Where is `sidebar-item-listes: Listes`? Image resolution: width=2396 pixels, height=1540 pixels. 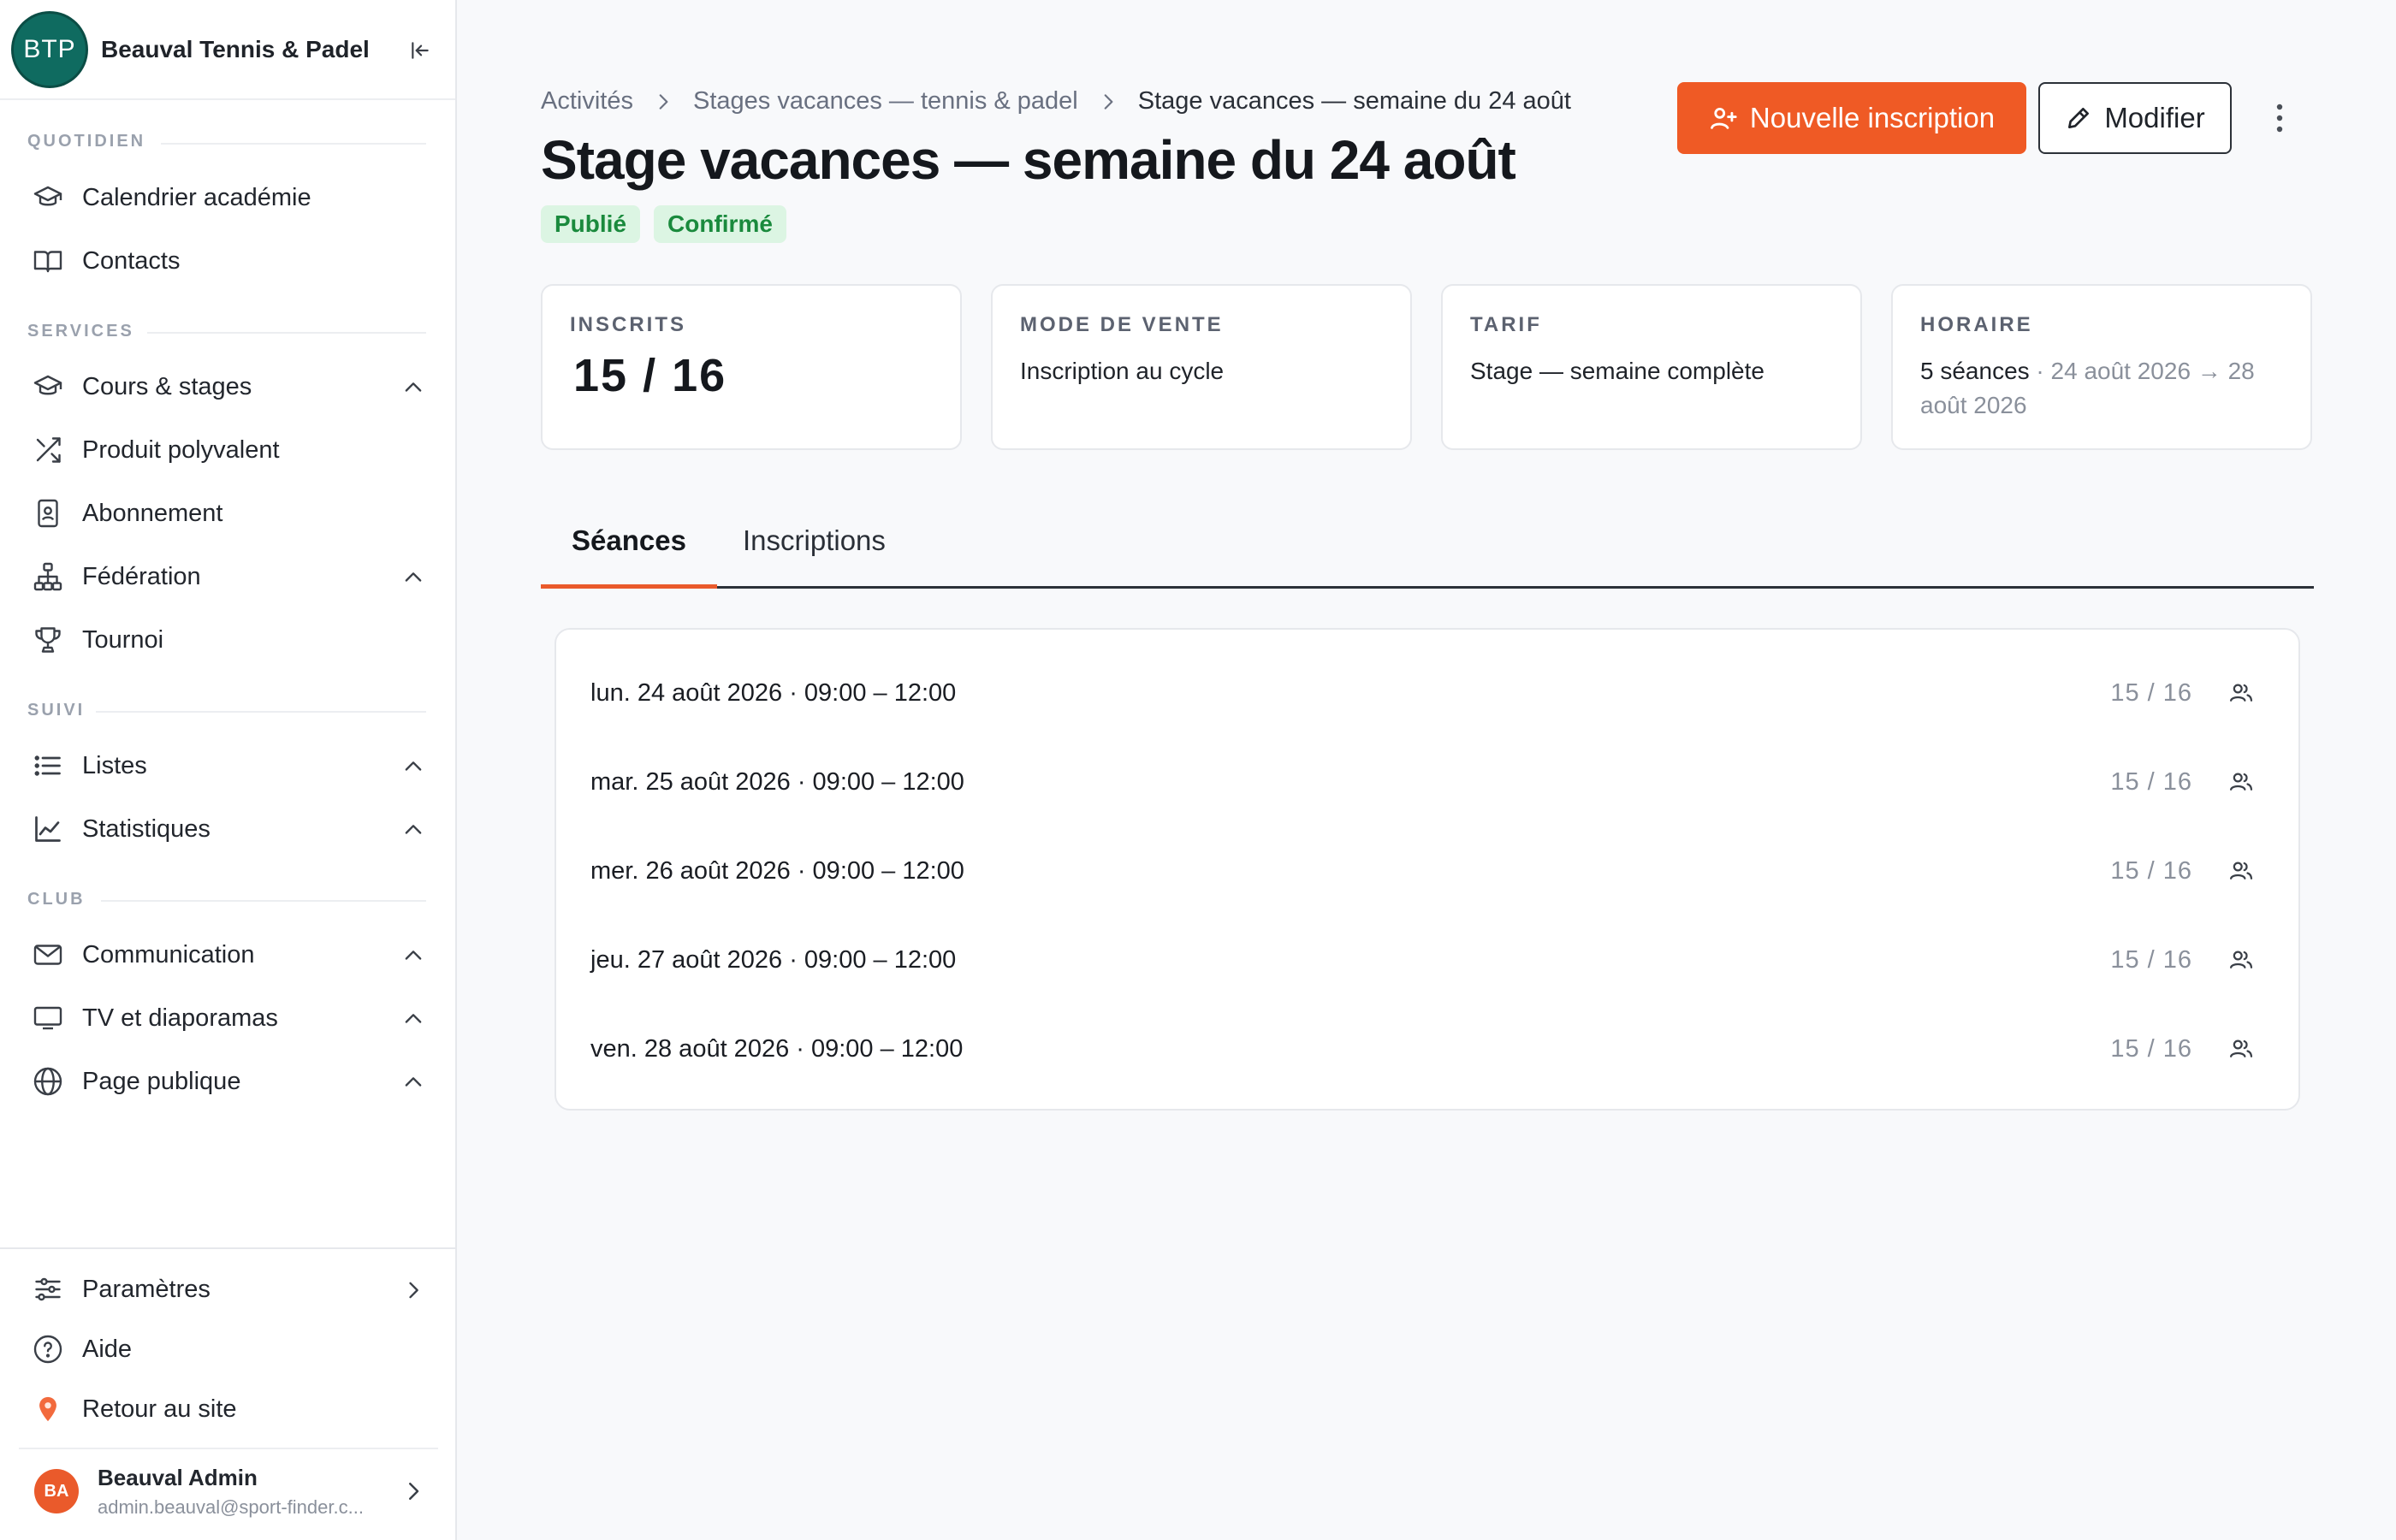 sidebar-item-listes: Listes is located at coordinates (229, 765).